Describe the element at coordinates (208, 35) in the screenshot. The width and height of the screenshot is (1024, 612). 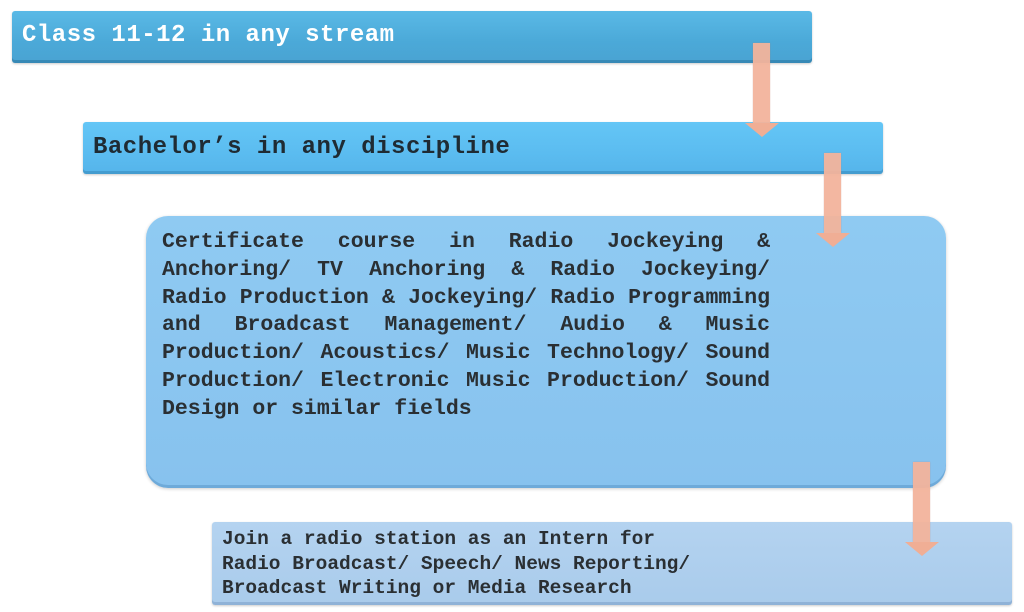
I see `step-label: Class 11-12 in any stream` at that location.